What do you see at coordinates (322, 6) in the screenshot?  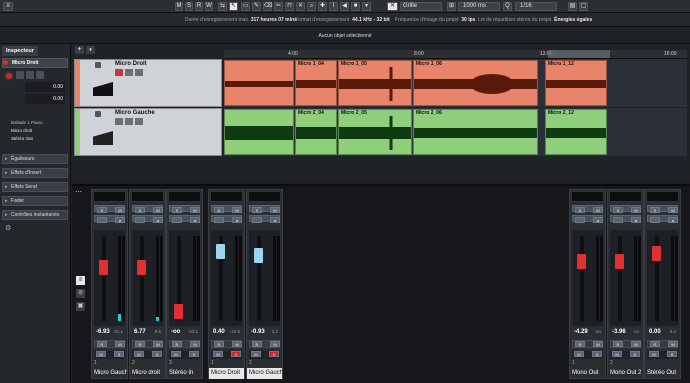 I see `comp-icon: ✚` at bounding box center [322, 6].